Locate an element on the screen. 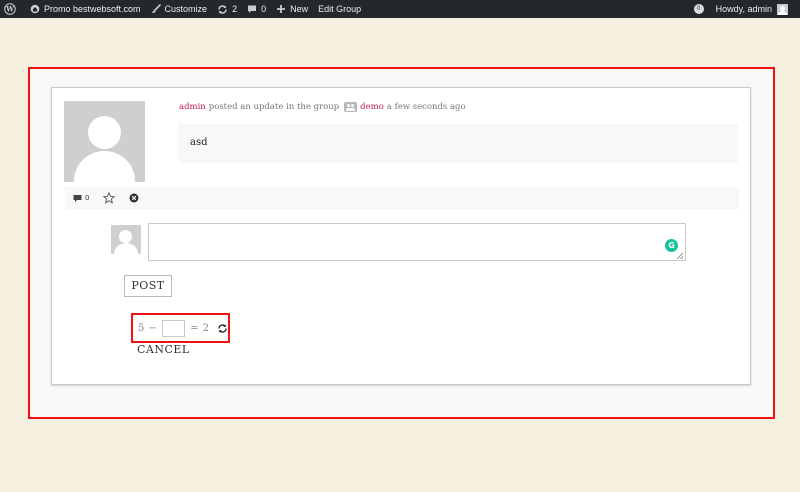 The height and width of the screenshot is (492, 800). close-circle-icon is located at coordinates (134, 198).